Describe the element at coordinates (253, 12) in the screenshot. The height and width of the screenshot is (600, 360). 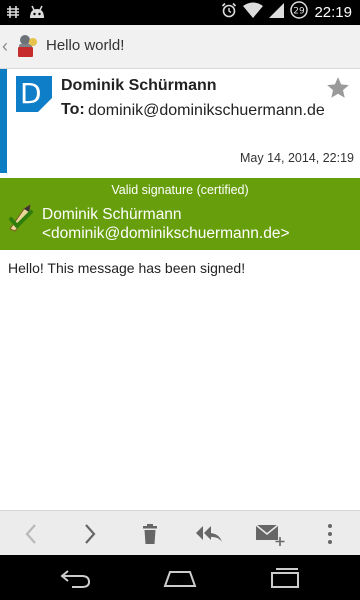
I see `wifi-icon` at that location.